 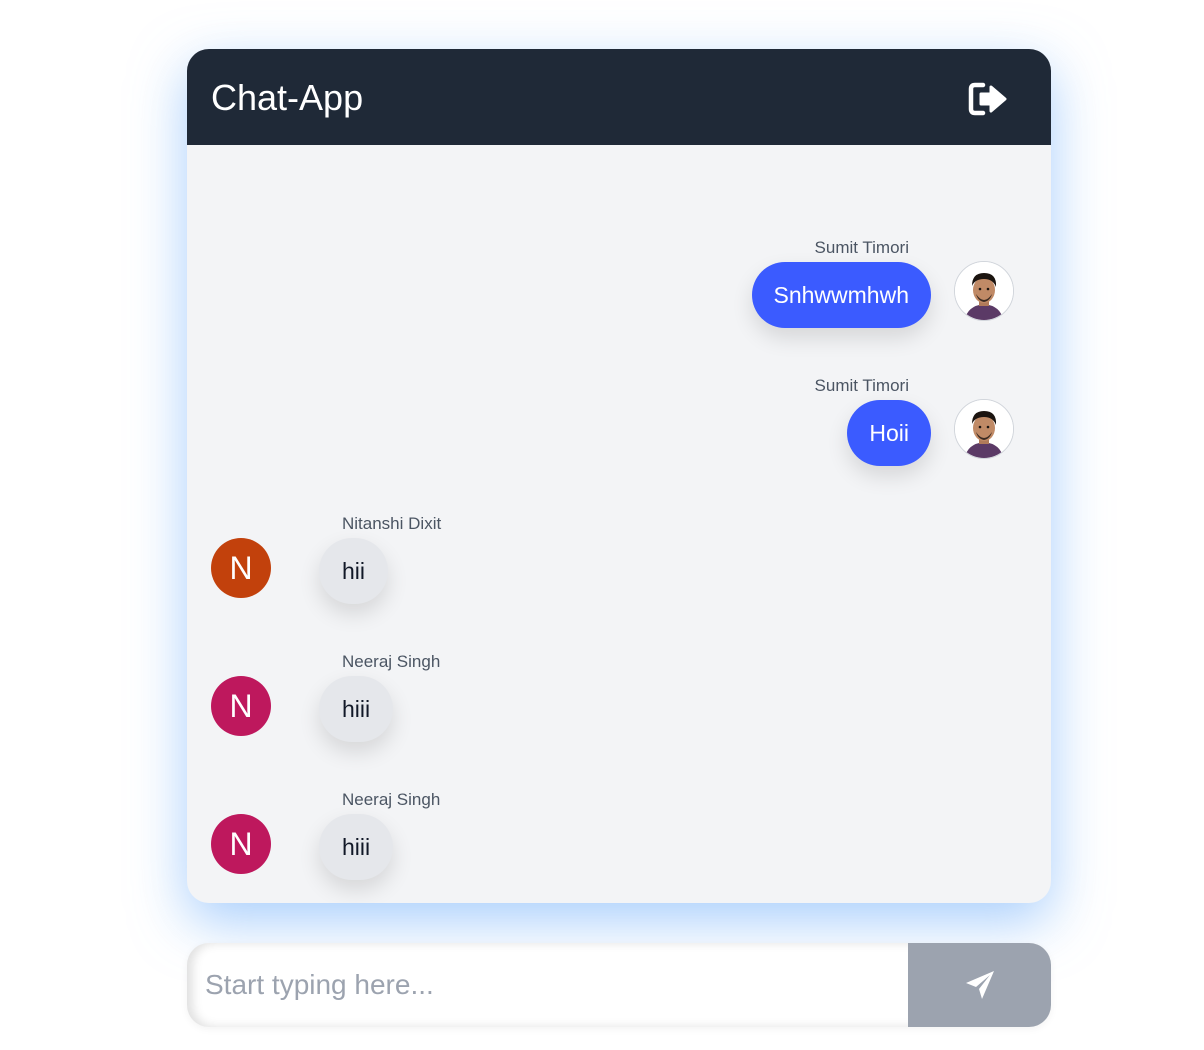 I want to click on app-title: Chat-App, so click(x=287, y=97).